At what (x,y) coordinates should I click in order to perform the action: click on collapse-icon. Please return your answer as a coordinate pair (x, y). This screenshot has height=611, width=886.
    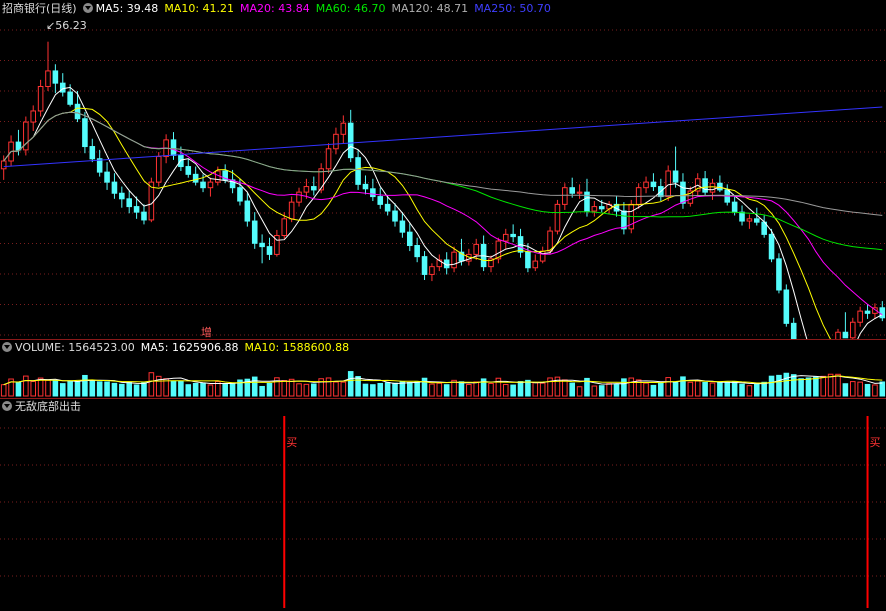
    Looking at the image, I should click on (87, 8).